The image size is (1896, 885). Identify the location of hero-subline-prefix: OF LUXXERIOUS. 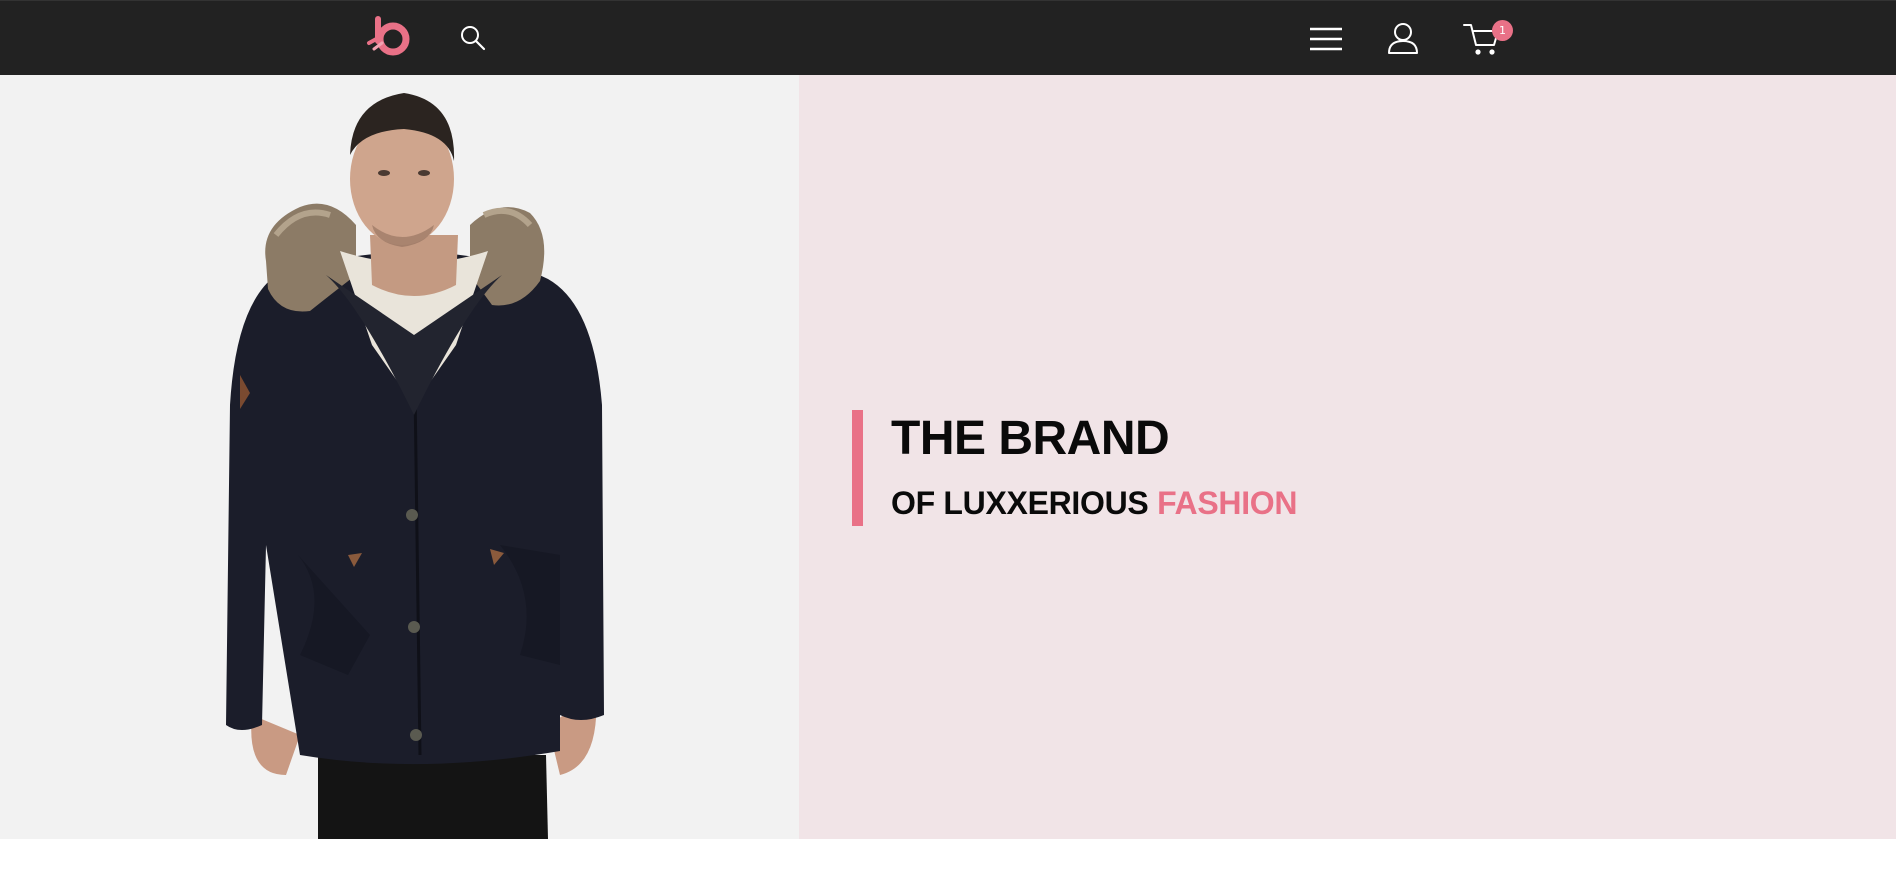
(1020, 503).